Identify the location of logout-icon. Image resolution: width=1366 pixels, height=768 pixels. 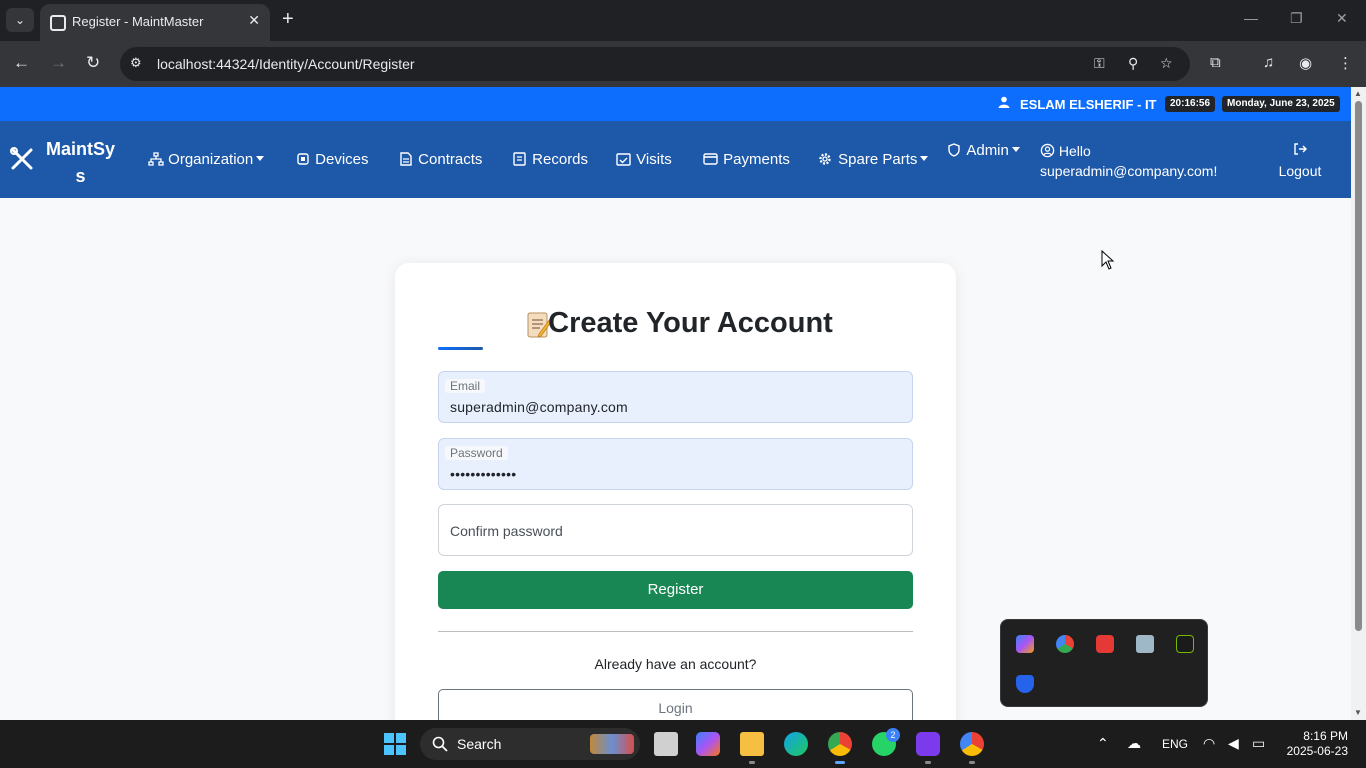
(1300, 149).